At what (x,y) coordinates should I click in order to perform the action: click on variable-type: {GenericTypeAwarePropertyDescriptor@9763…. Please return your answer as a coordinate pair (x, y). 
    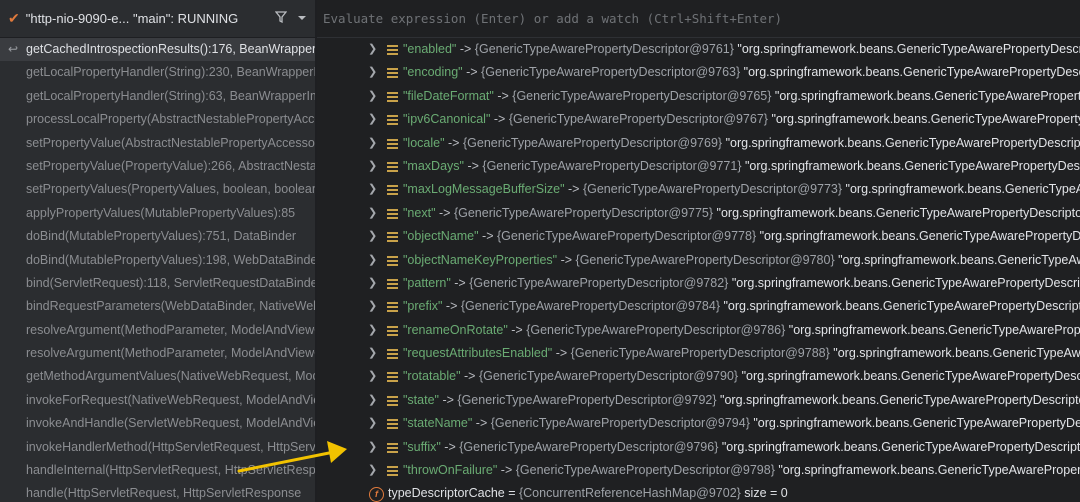
    Looking at the image, I should click on (611, 72).